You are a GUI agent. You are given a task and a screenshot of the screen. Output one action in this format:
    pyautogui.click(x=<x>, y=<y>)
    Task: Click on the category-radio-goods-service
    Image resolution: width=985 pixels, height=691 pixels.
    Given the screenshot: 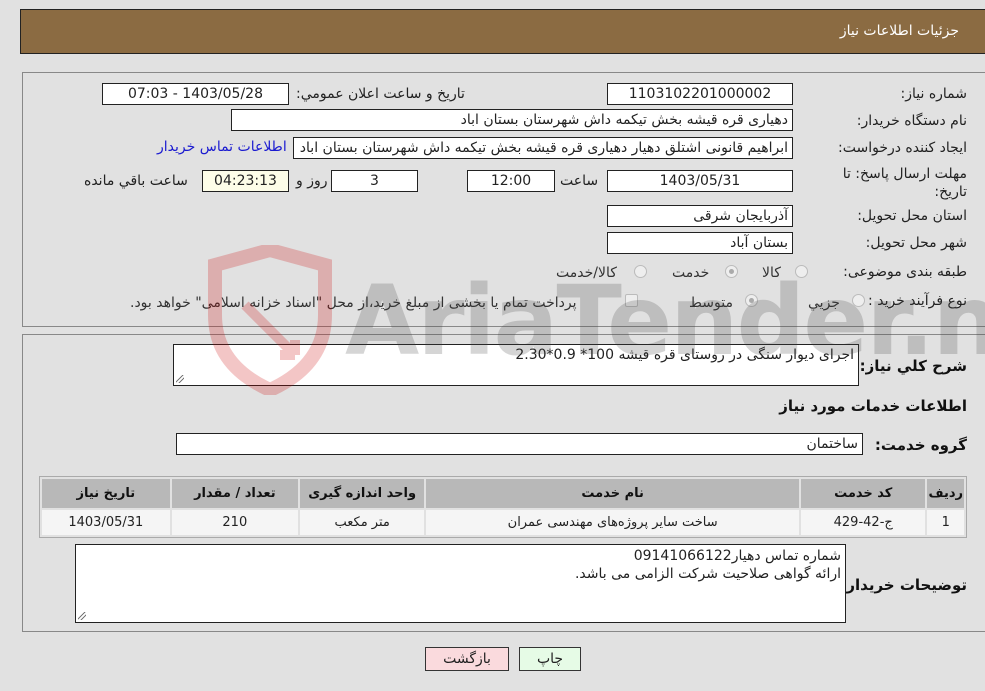 What is the action you would take?
    pyautogui.click(x=640, y=271)
    